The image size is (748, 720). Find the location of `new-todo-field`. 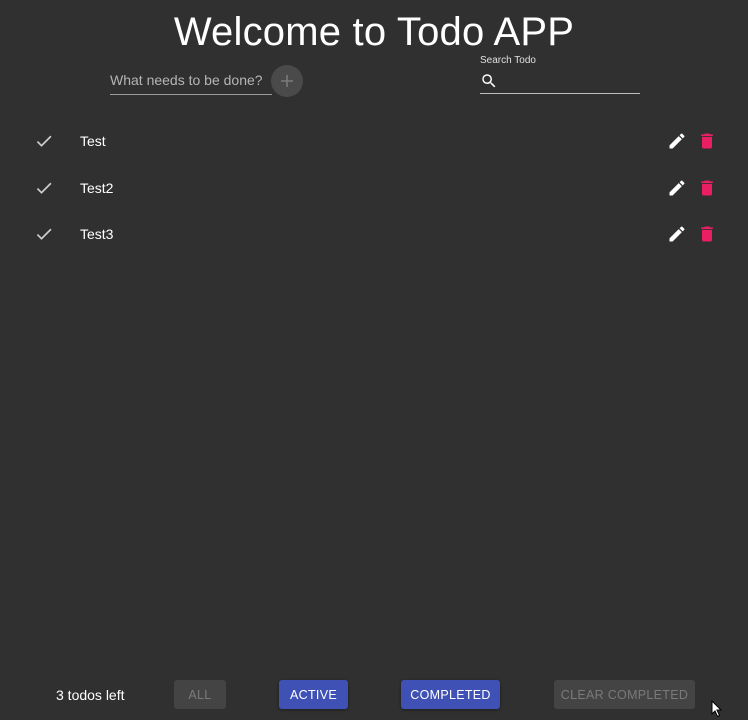

new-todo-field is located at coordinates (191, 80).